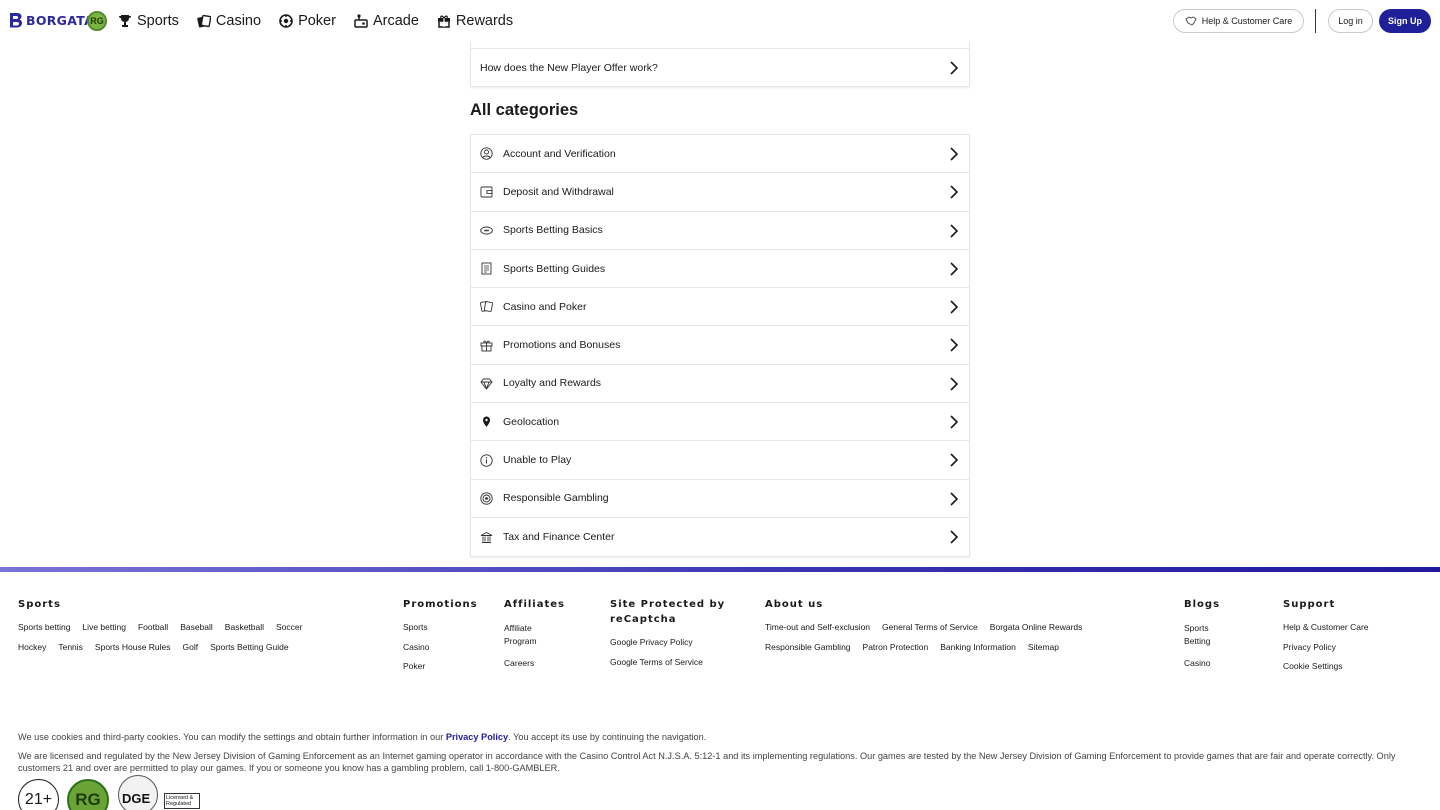  I want to click on rg-badge: RG, so click(97, 21).